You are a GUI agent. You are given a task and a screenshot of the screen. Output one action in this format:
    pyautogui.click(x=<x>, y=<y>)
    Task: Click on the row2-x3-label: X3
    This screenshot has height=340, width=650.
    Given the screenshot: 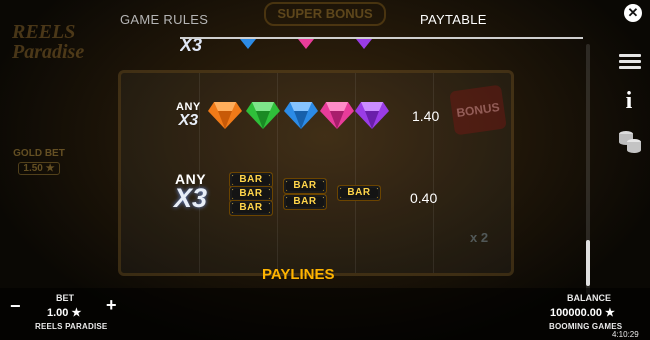 What is the action you would take?
    pyautogui.click(x=191, y=198)
    